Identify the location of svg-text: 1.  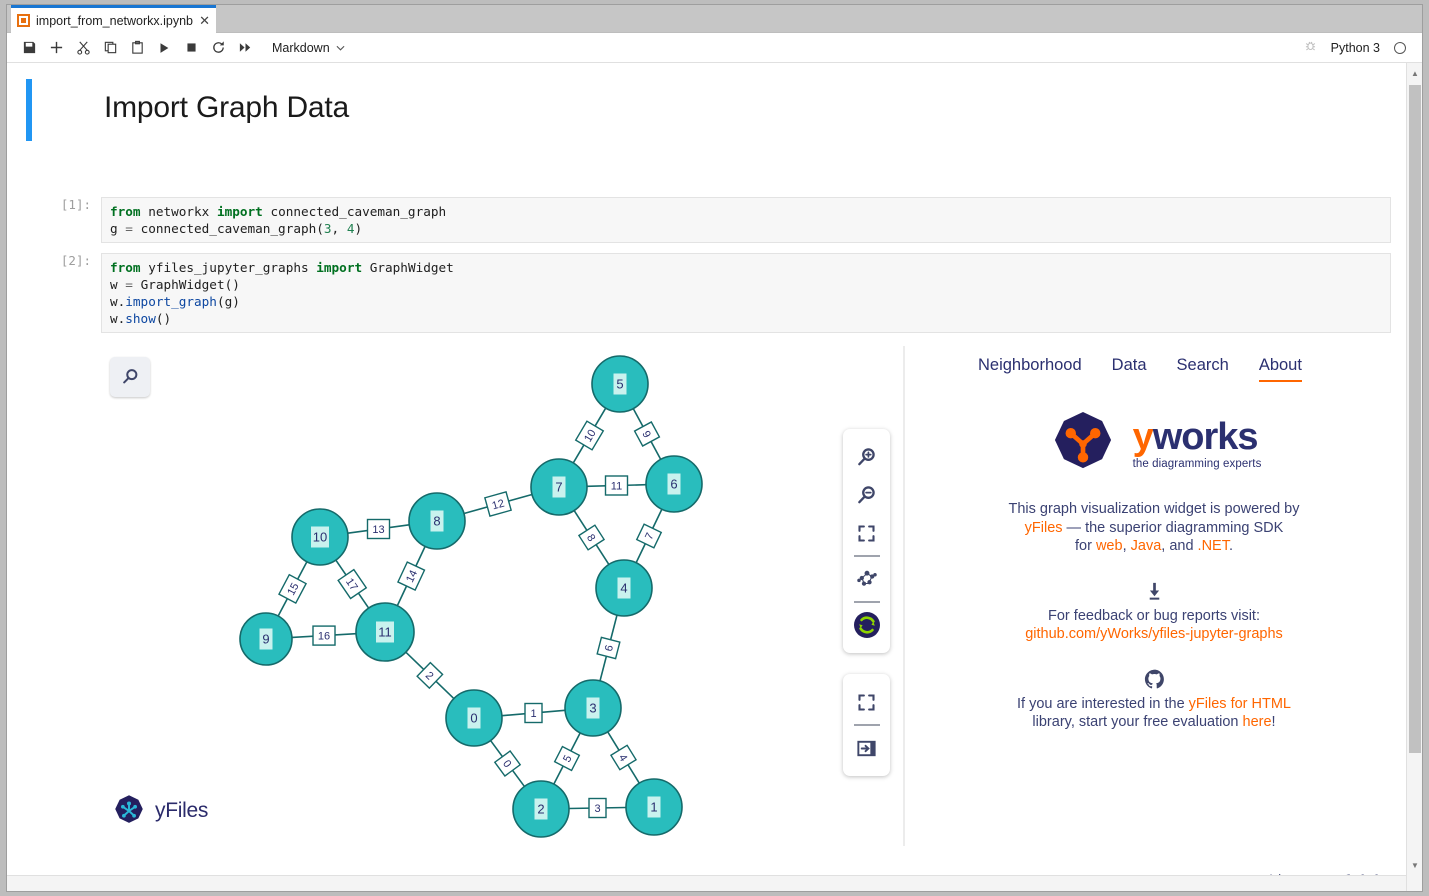
(653, 807).